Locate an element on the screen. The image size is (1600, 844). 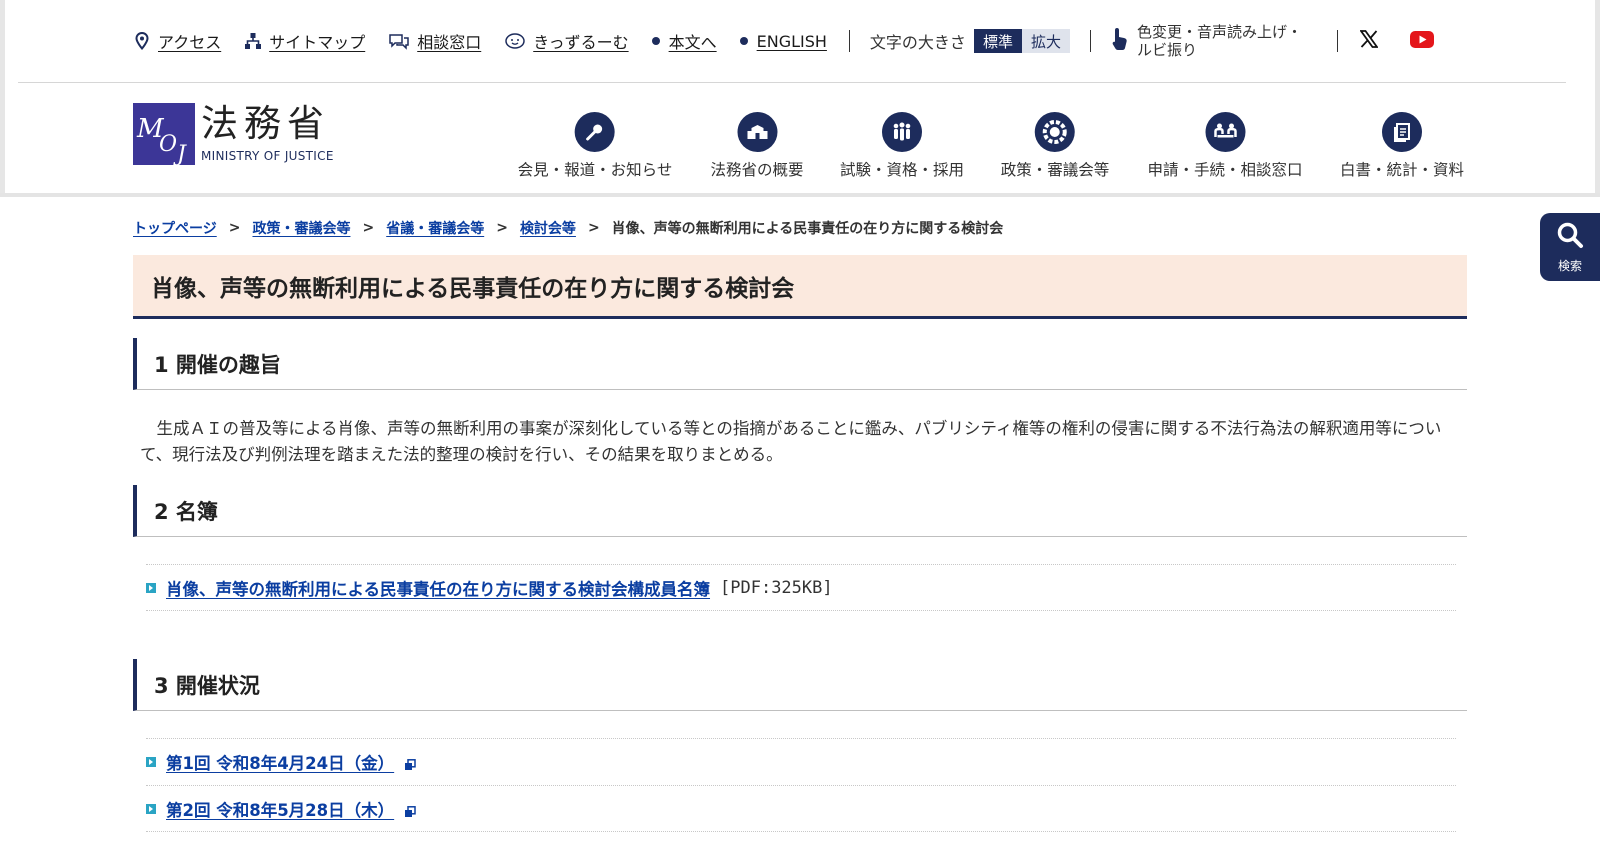
skip-to-body-link: 本文へ is located at coordinates (684, 41).